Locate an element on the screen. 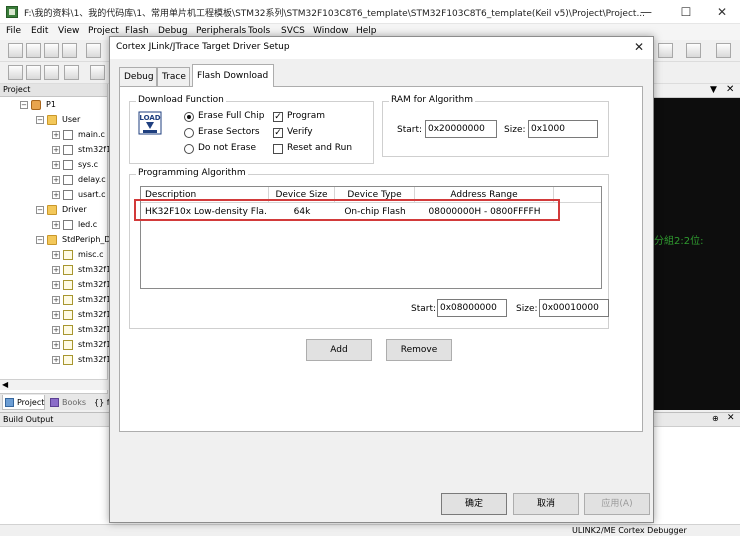 This screenshot has height=536, width=740. menu-tools: Tools is located at coordinates (259, 31).